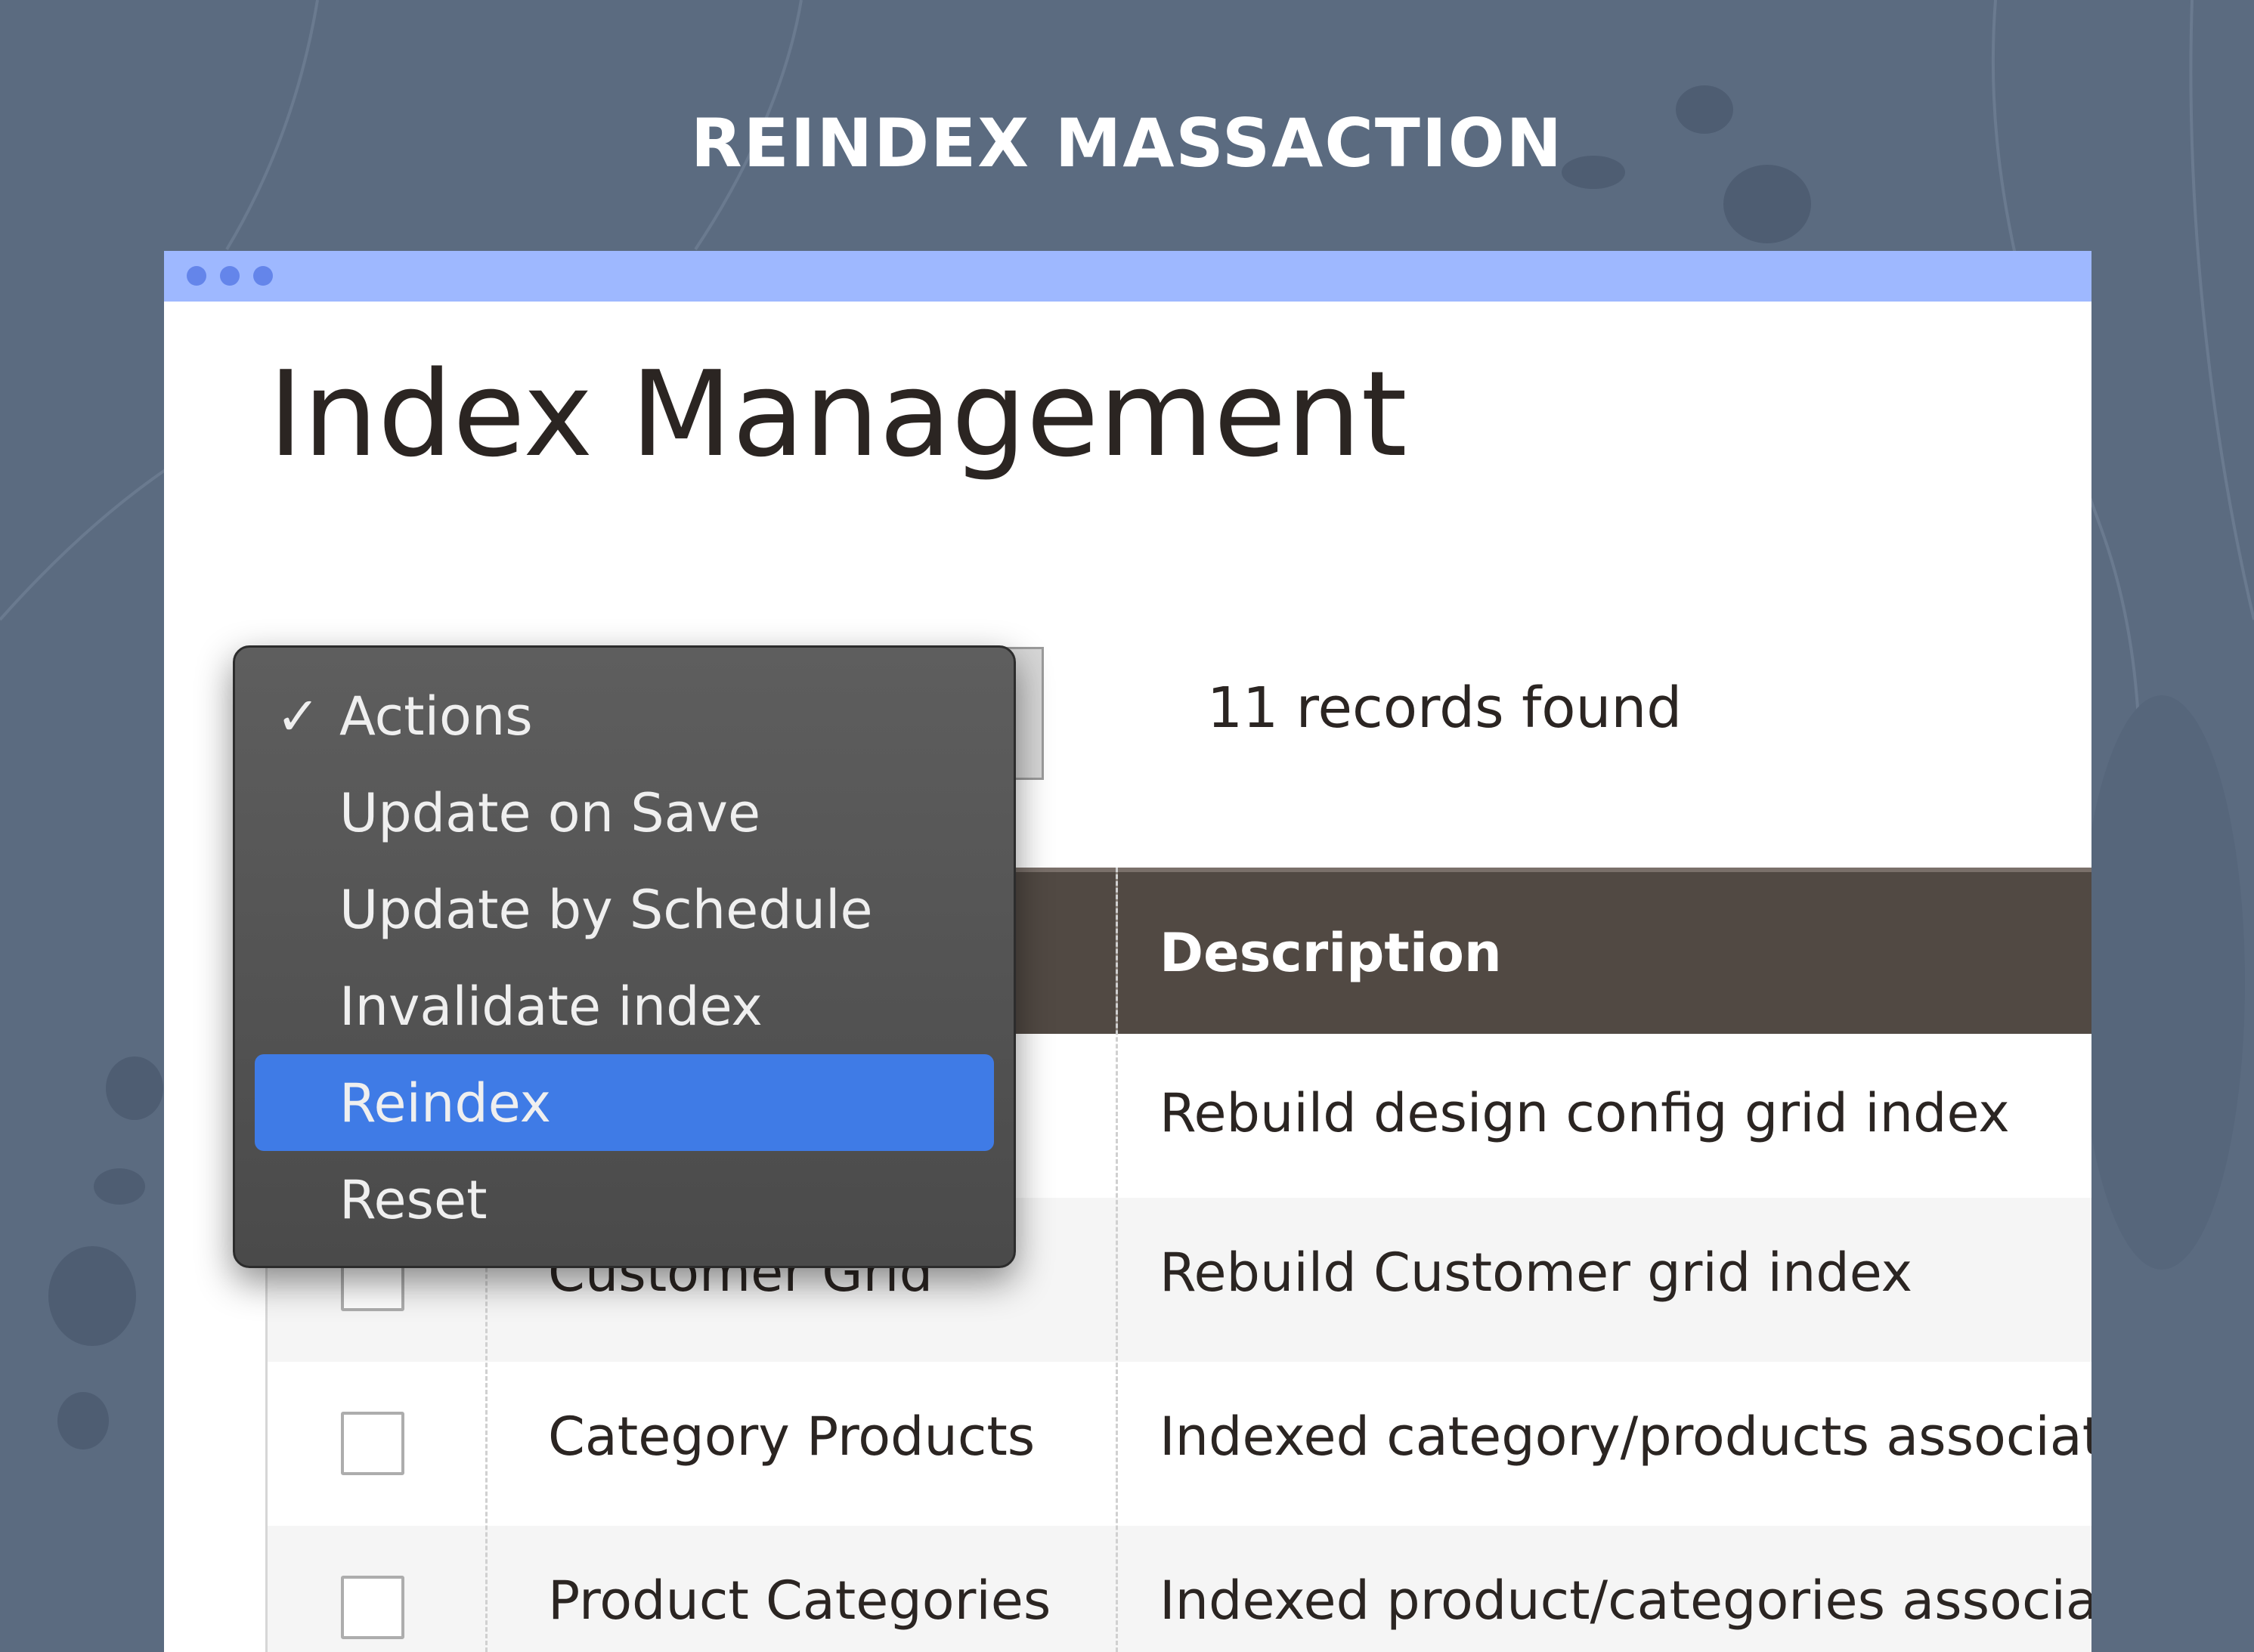 The image size is (2254, 1652). What do you see at coordinates (1585, 1113) in the screenshot?
I see `cell-description: Rebuild design config grid index` at bounding box center [1585, 1113].